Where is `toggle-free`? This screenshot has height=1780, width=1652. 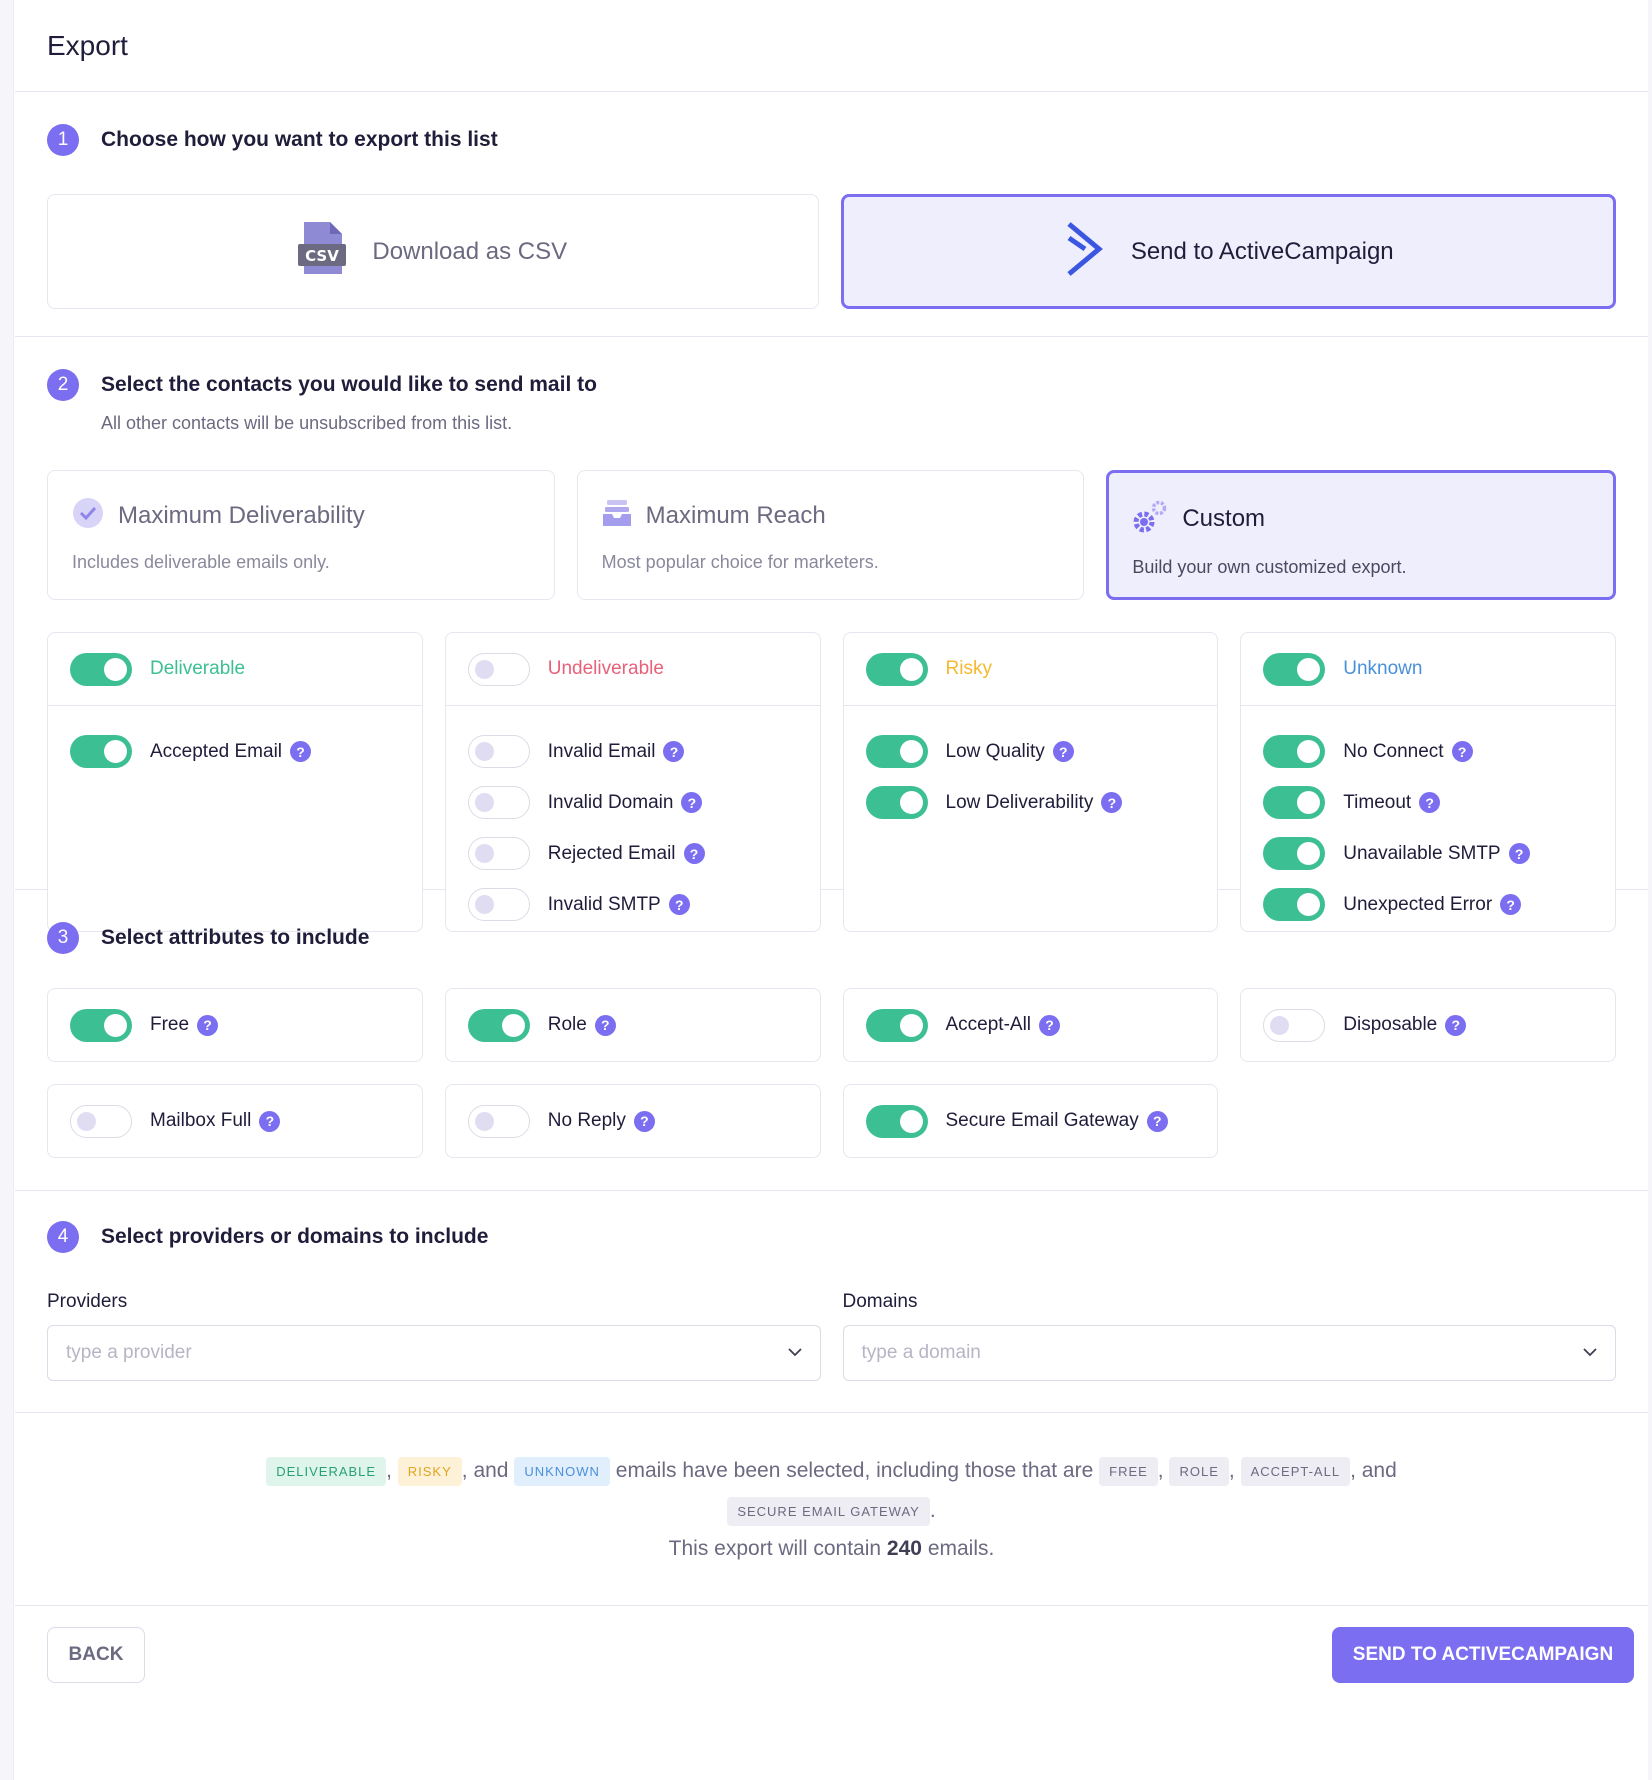 toggle-free is located at coordinates (101, 1025).